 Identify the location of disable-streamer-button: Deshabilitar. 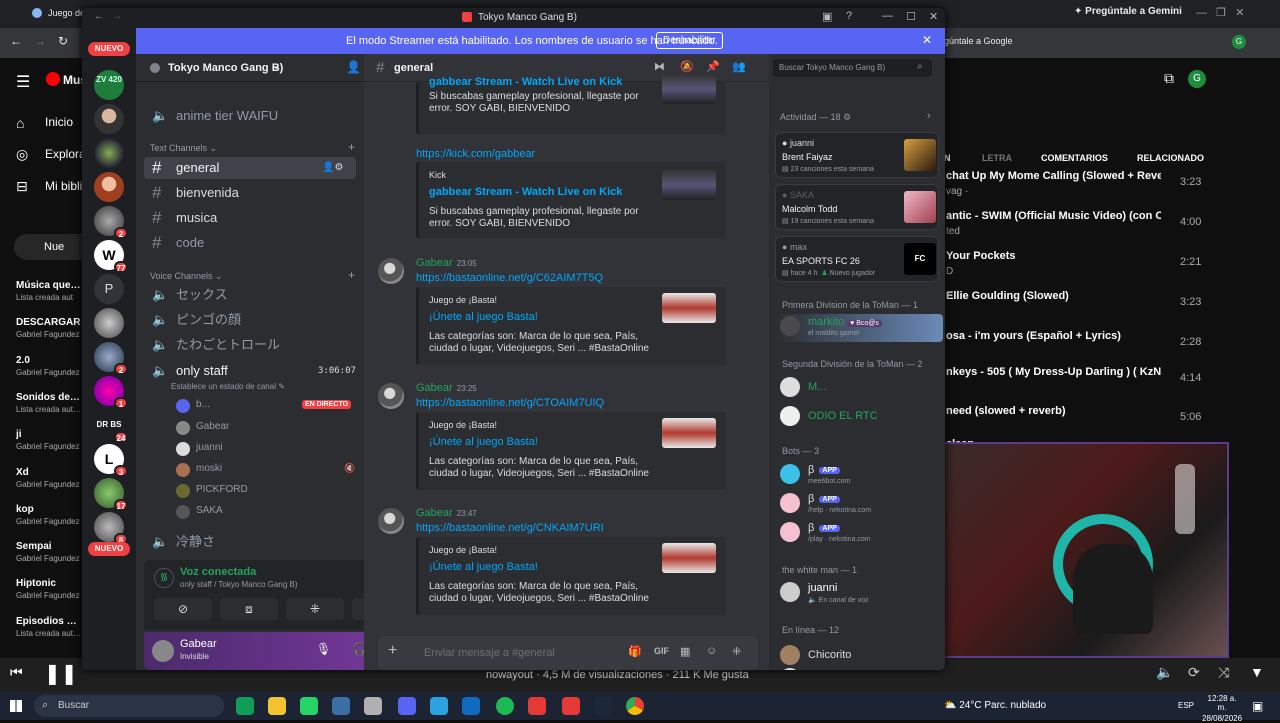
(689, 40).